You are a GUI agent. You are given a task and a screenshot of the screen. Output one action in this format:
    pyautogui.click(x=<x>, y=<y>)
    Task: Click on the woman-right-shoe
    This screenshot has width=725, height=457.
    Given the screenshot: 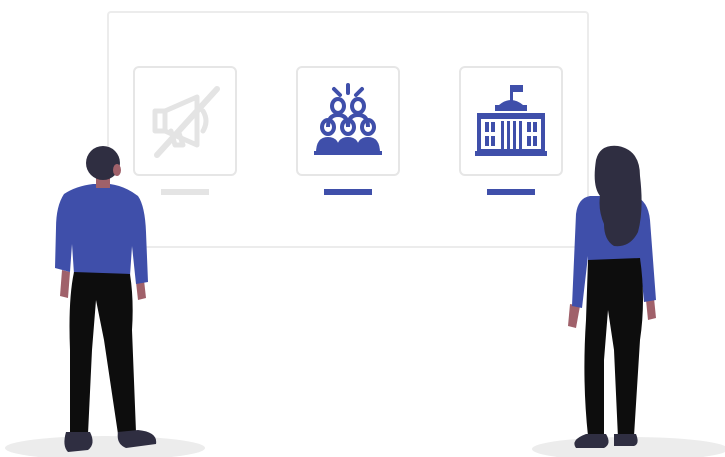 What is the action you would take?
    pyautogui.click(x=626, y=440)
    